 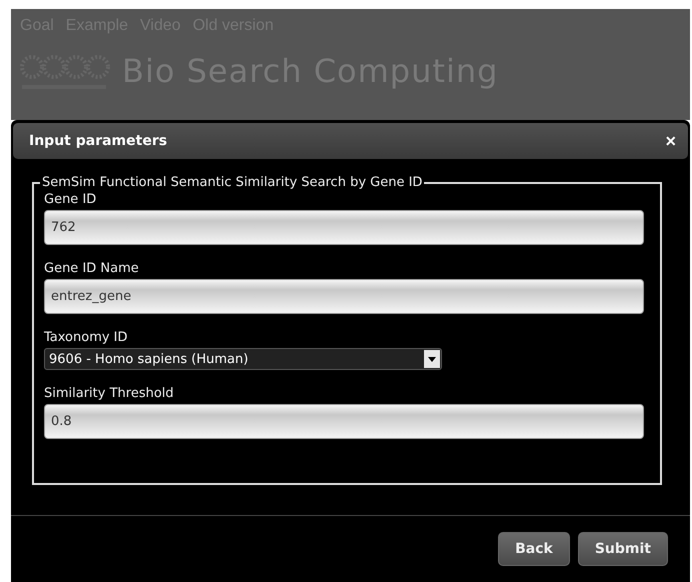 What do you see at coordinates (344, 296) in the screenshot?
I see `input-field: entrez_gene` at bounding box center [344, 296].